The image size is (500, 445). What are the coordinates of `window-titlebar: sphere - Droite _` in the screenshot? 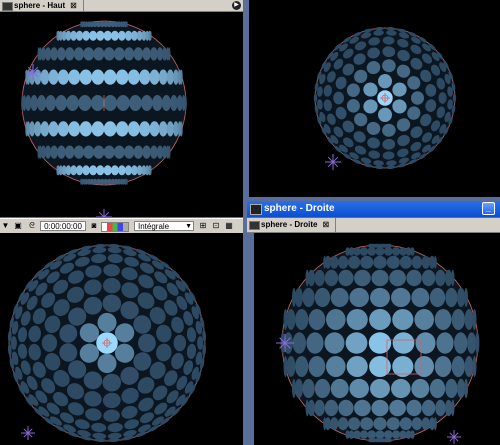 It's located at (373, 209).